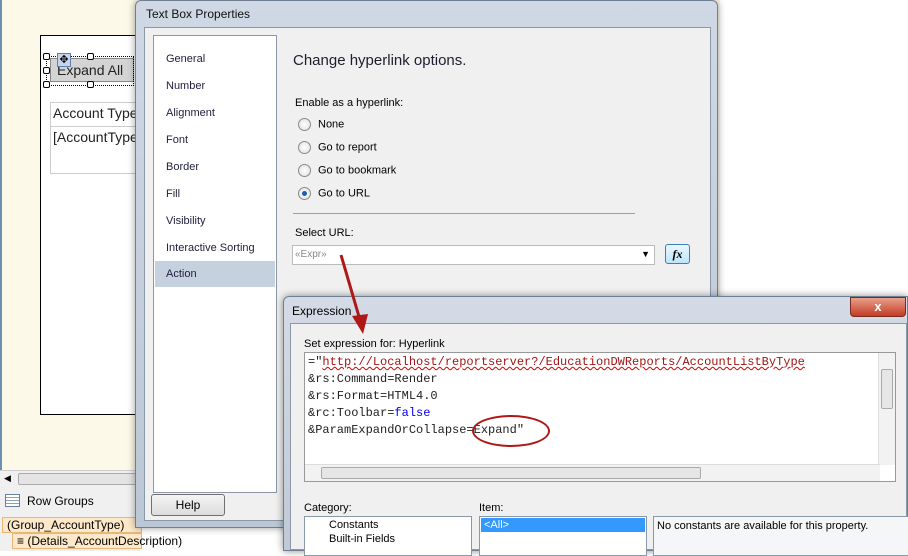  What do you see at coordinates (328, 508) in the screenshot?
I see `category-label: Category:` at bounding box center [328, 508].